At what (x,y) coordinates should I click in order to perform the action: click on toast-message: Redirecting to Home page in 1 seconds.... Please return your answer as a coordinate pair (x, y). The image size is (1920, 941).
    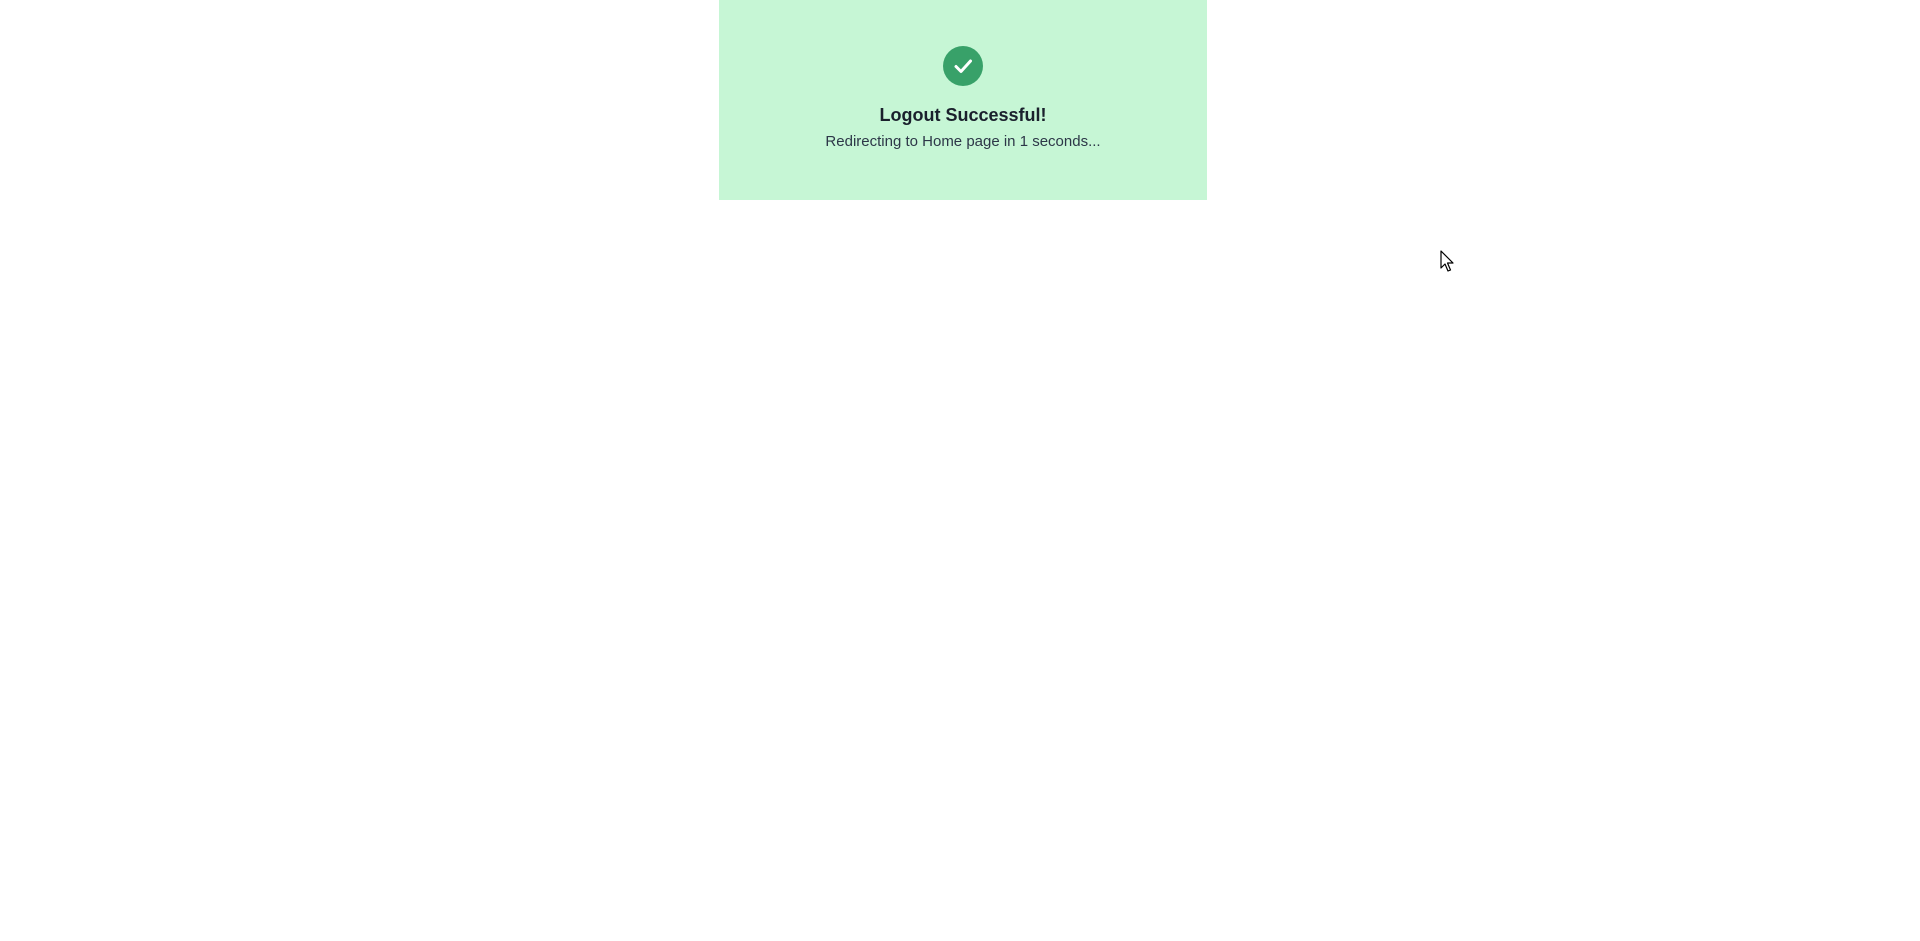
    Looking at the image, I should click on (963, 141).